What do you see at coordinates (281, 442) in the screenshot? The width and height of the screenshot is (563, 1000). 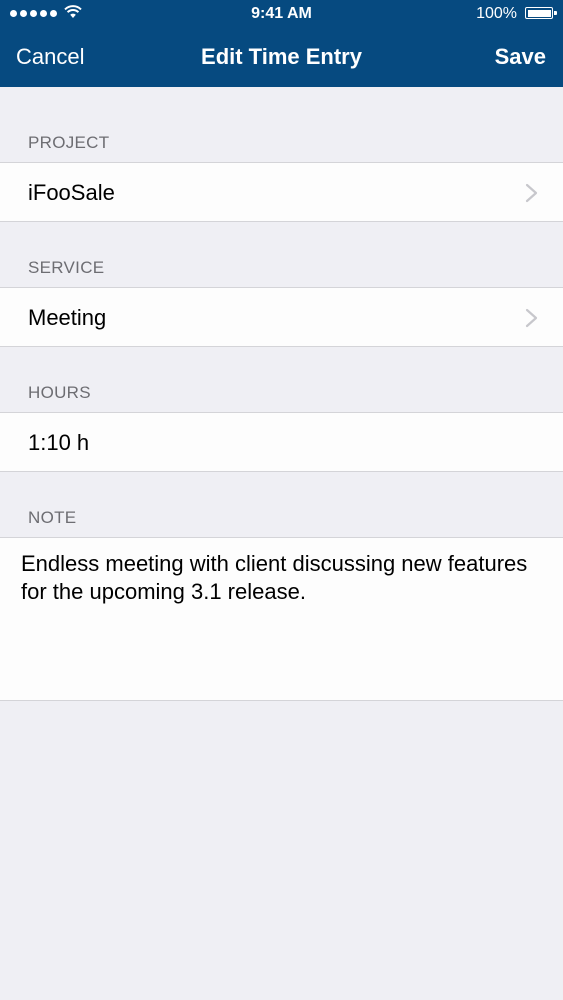 I see `hours-row: 1:10 h` at bounding box center [281, 442].